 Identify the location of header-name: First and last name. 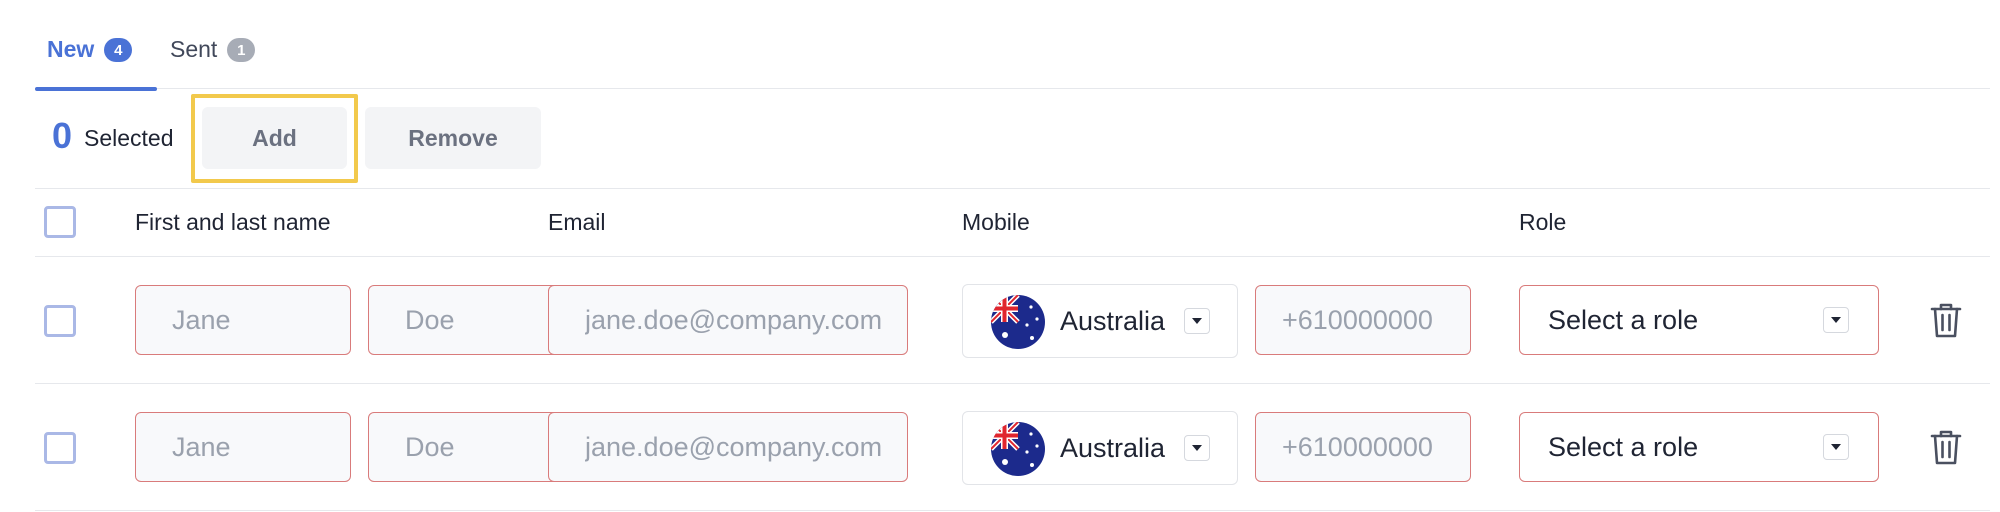
(233, 222).